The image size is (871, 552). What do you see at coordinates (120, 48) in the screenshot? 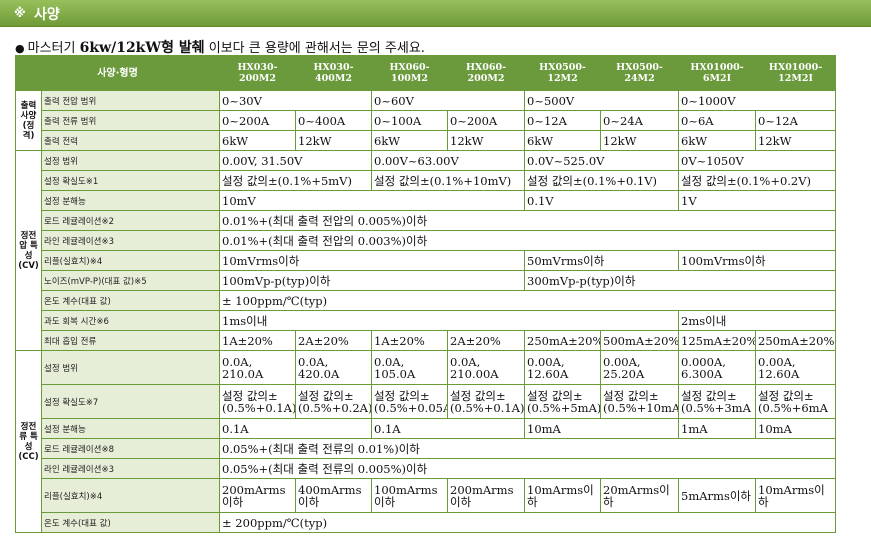
I see `notice-part-2: 6kw/12kW` at bounding box center [120, 48].